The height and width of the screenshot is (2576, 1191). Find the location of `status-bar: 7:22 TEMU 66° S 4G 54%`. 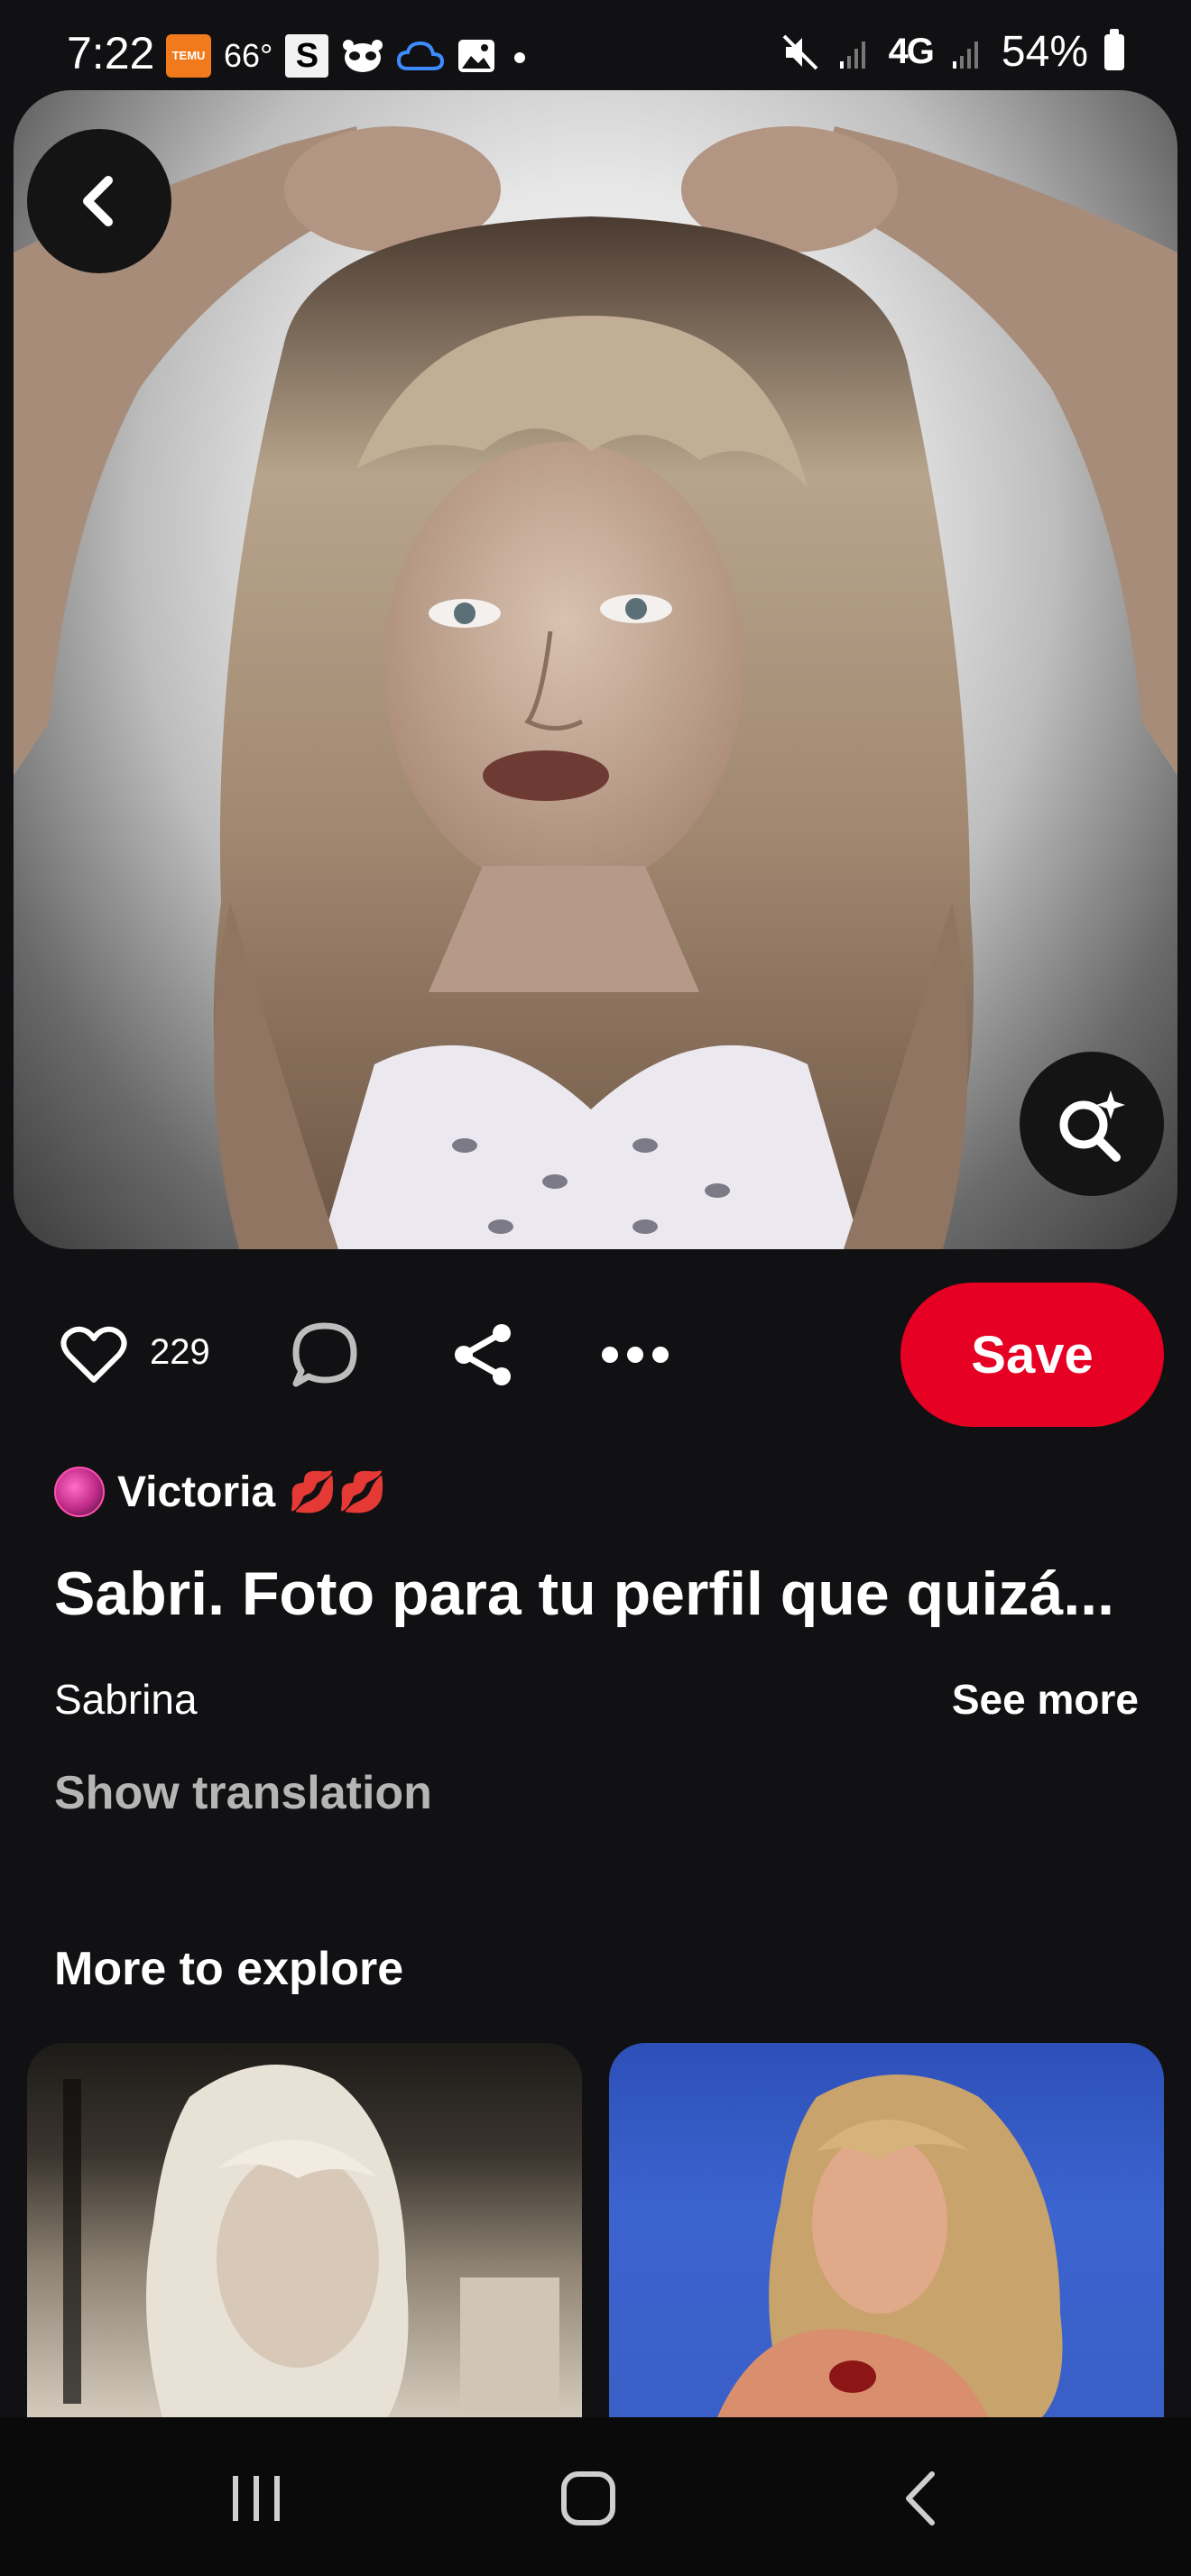

status-bar: 7:22 TEMU 66° S 4G 54% is located at coordinates (595, 45).